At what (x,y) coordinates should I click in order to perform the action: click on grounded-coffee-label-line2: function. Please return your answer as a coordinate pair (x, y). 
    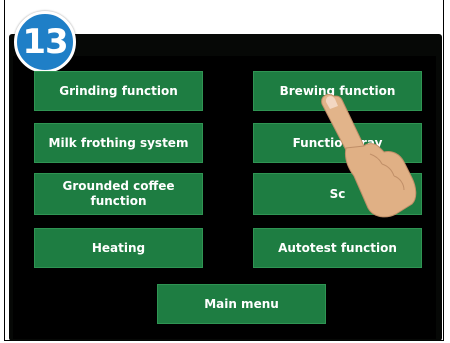
    Looking at the image, I should click on (118, 201).